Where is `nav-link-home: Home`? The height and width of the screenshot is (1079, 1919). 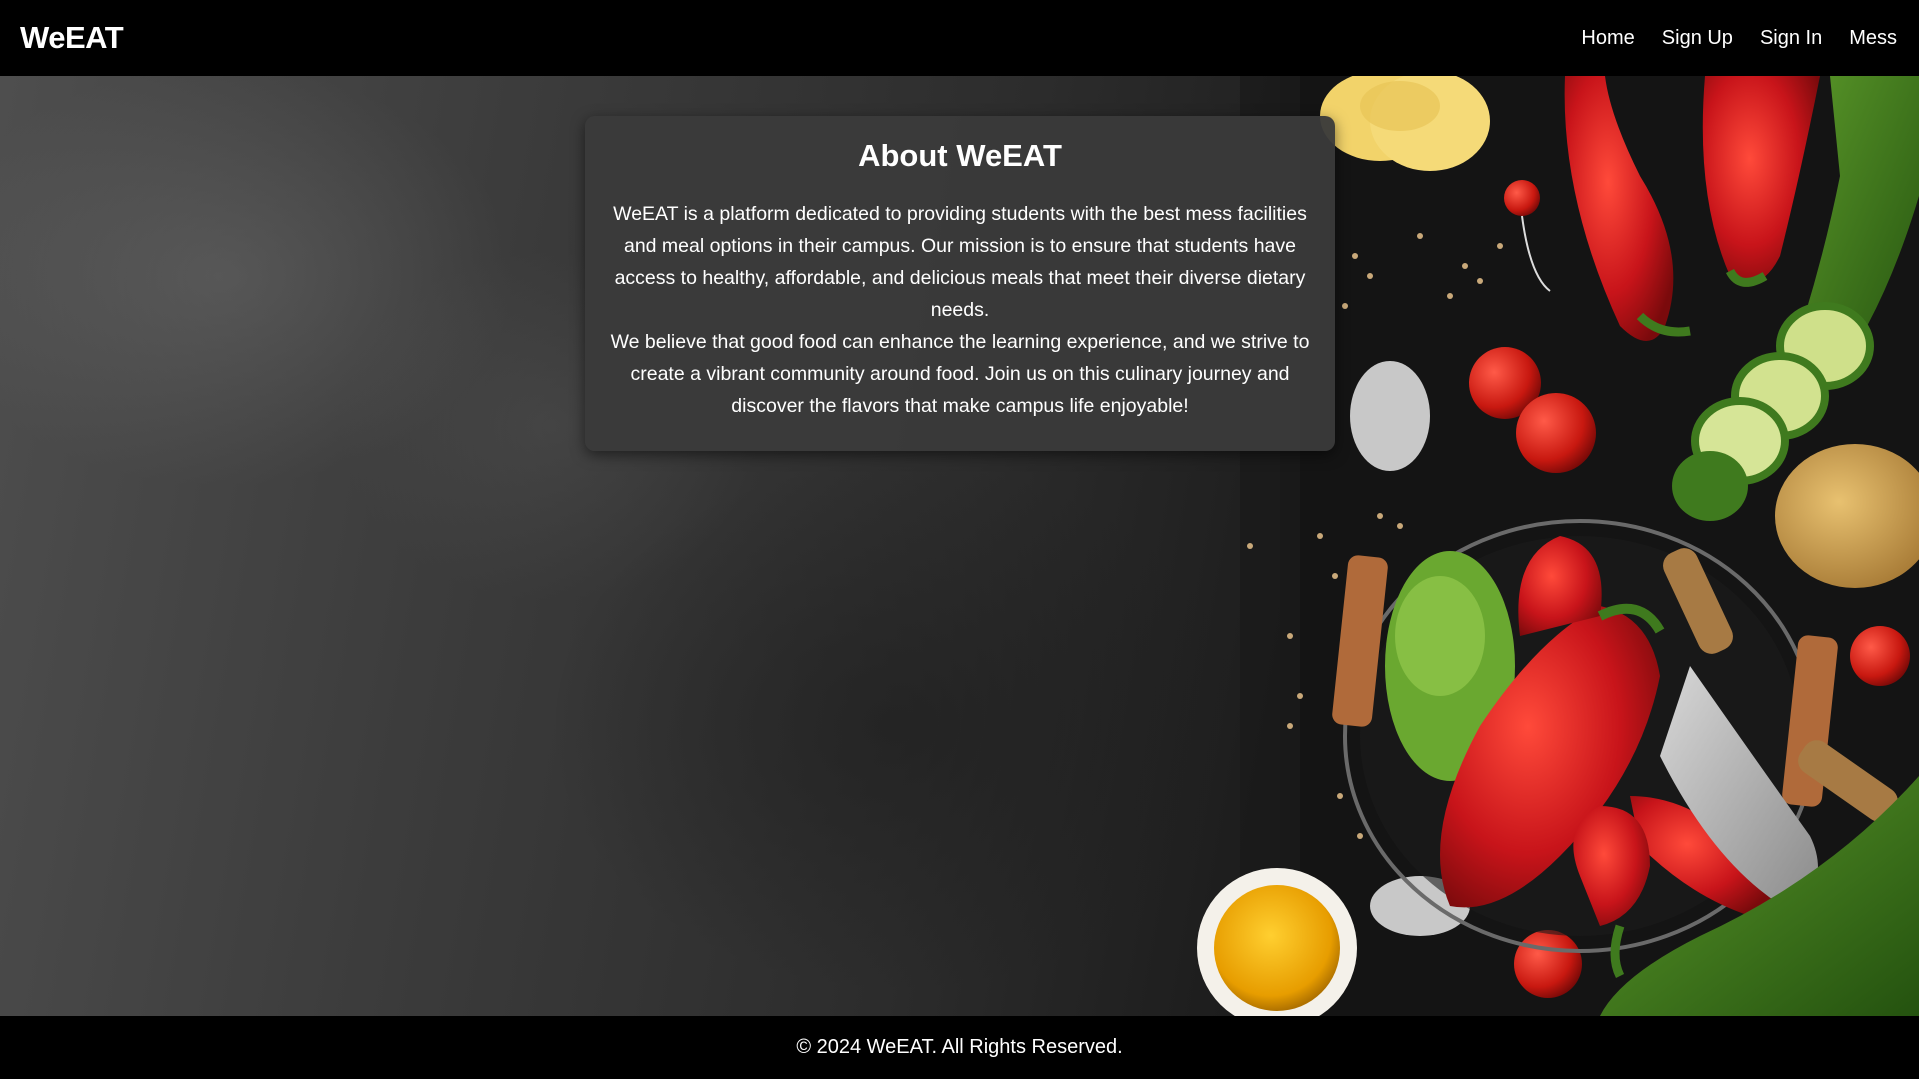
nav-link-home: Home is located at coordinates (1607, 38).